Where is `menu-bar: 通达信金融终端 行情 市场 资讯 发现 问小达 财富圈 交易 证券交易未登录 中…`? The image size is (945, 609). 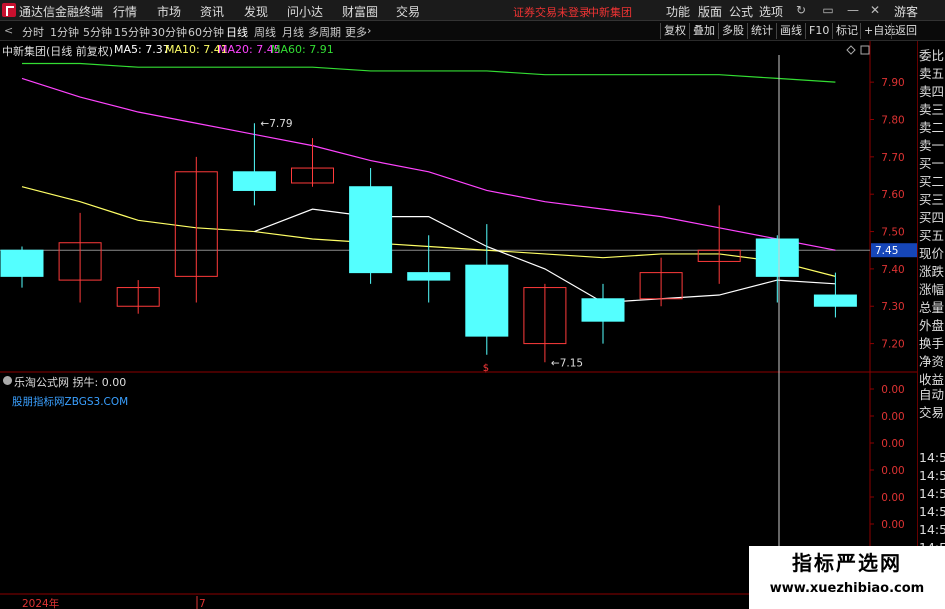
menu-bar: 通达信金融终端 行情 市场 资讯 发现 问小达 财富圈 交易 证券交易未登录 中… is located at coordinates (472, 10).